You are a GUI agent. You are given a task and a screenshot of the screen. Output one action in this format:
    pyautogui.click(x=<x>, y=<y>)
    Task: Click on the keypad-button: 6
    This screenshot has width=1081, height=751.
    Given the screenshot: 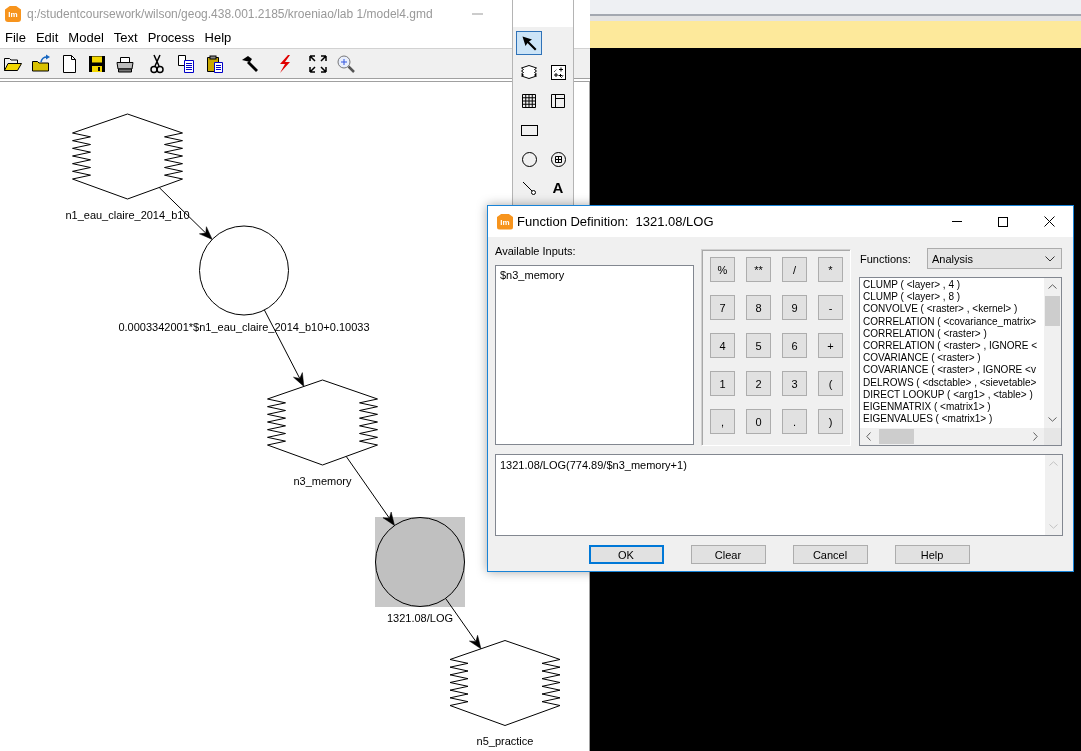 What is the action you would take?
    pyautogui.click(x=794, y=345)
    